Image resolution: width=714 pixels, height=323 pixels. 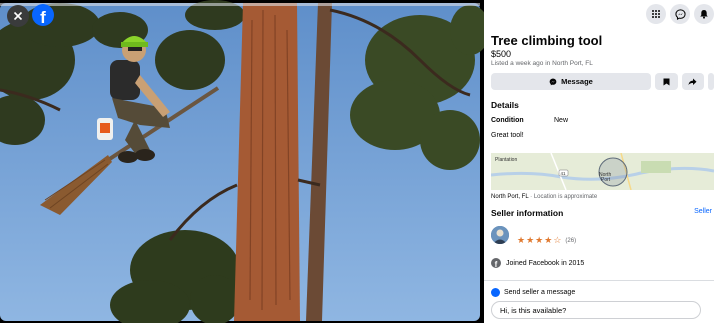 What do you see at coordinates (557, 240) in the screenshot?
I see `half-star-icon: ☆` at bounding box center [557, 240].